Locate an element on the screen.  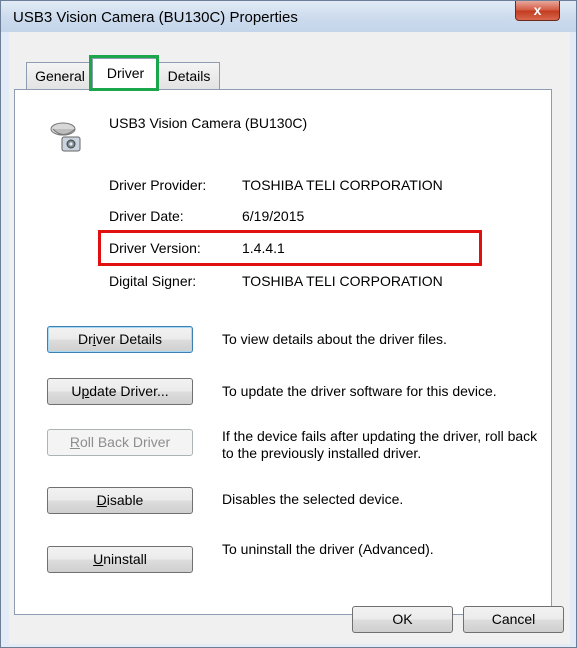
tab-details-label: Details is located at coordinates (189, 76).